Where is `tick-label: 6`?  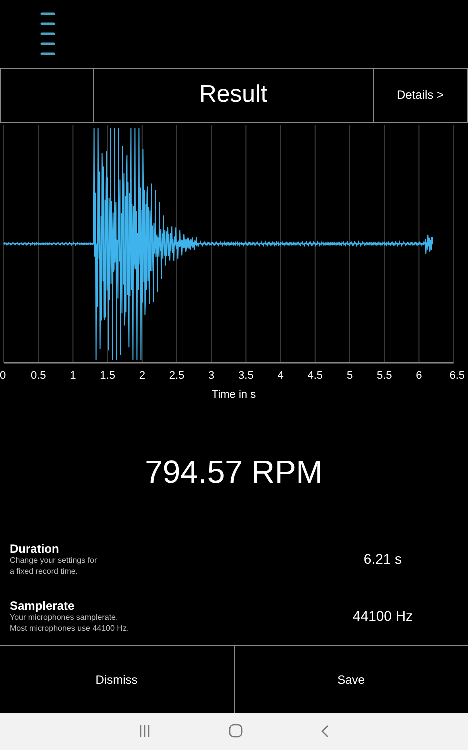
tick-label: 6 is located at coordinates (419, 376).